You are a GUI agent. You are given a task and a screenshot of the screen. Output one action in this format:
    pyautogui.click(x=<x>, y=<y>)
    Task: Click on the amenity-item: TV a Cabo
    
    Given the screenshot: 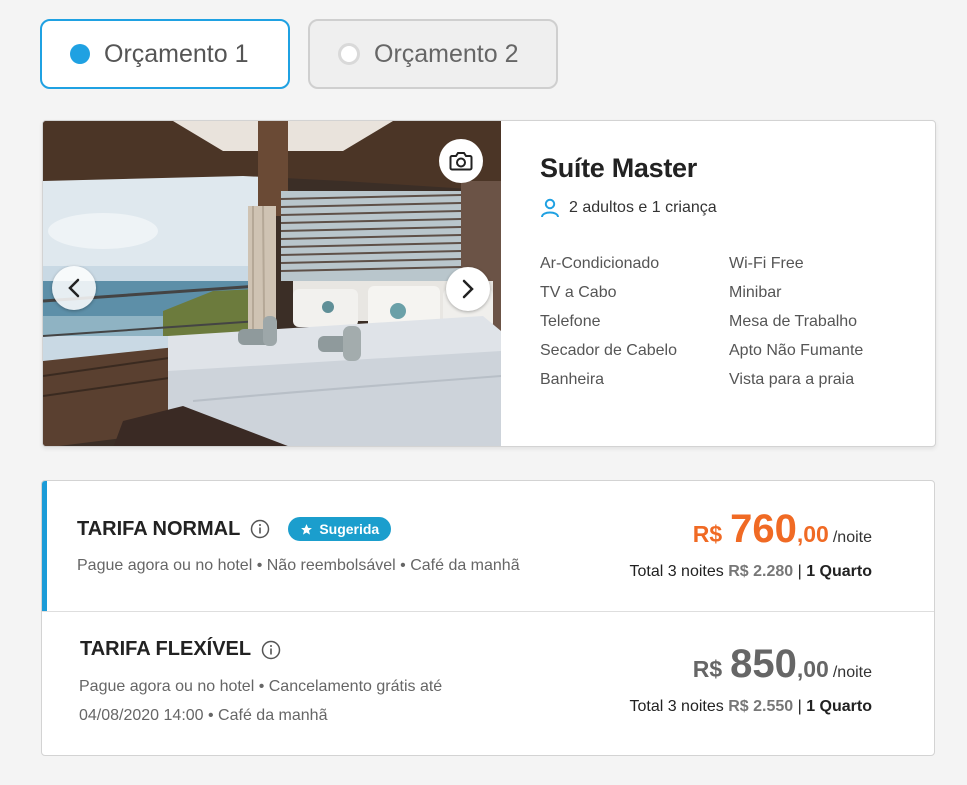 What is the action you would take?
    pyautogui.click(x=578, y=292)
    